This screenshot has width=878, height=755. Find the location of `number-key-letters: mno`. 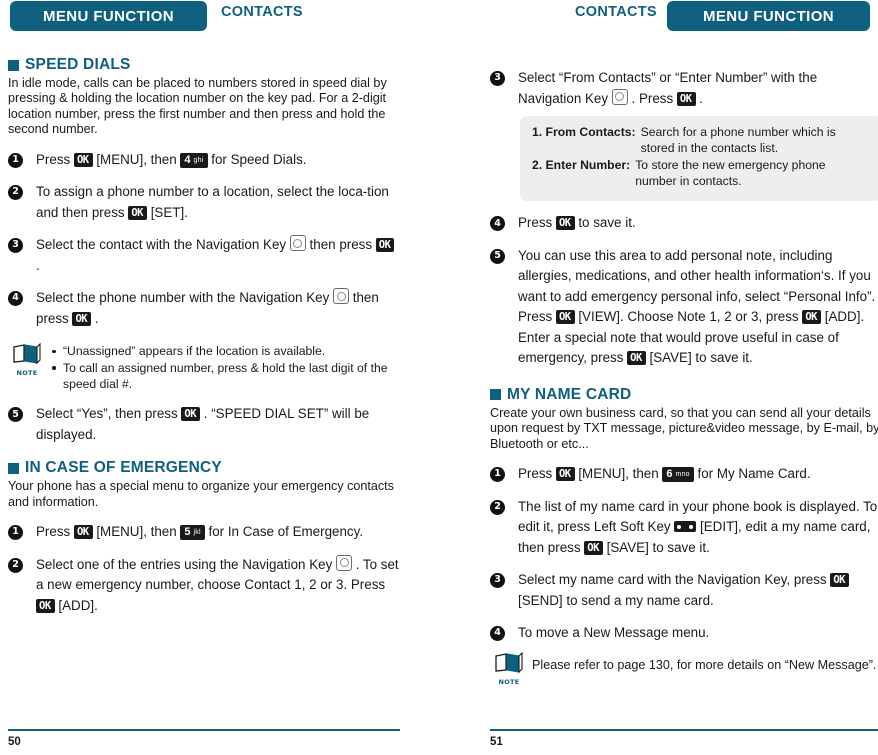

number-key-letters: mno is located at coordinates (682, 475).